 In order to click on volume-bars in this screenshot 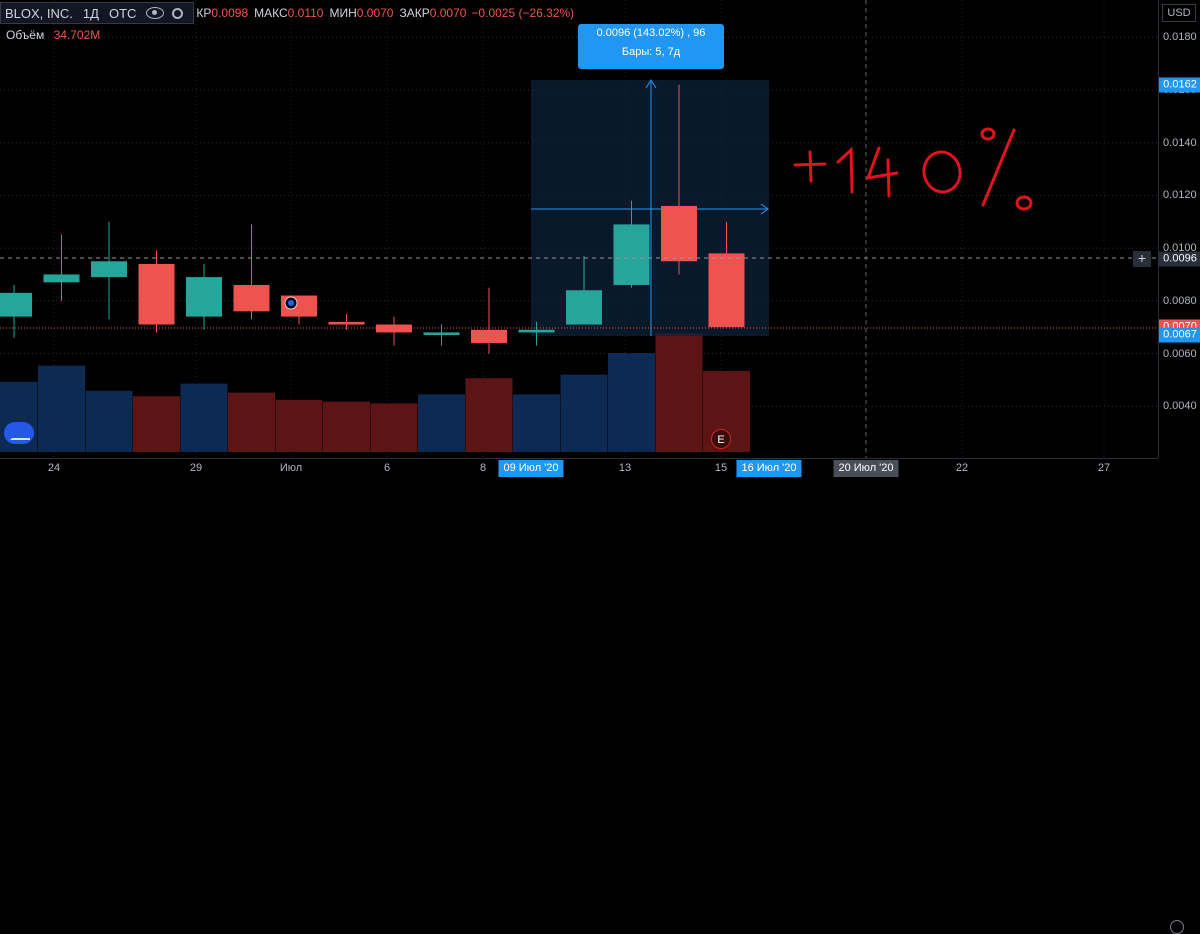, I will do `click(375, 392)`.